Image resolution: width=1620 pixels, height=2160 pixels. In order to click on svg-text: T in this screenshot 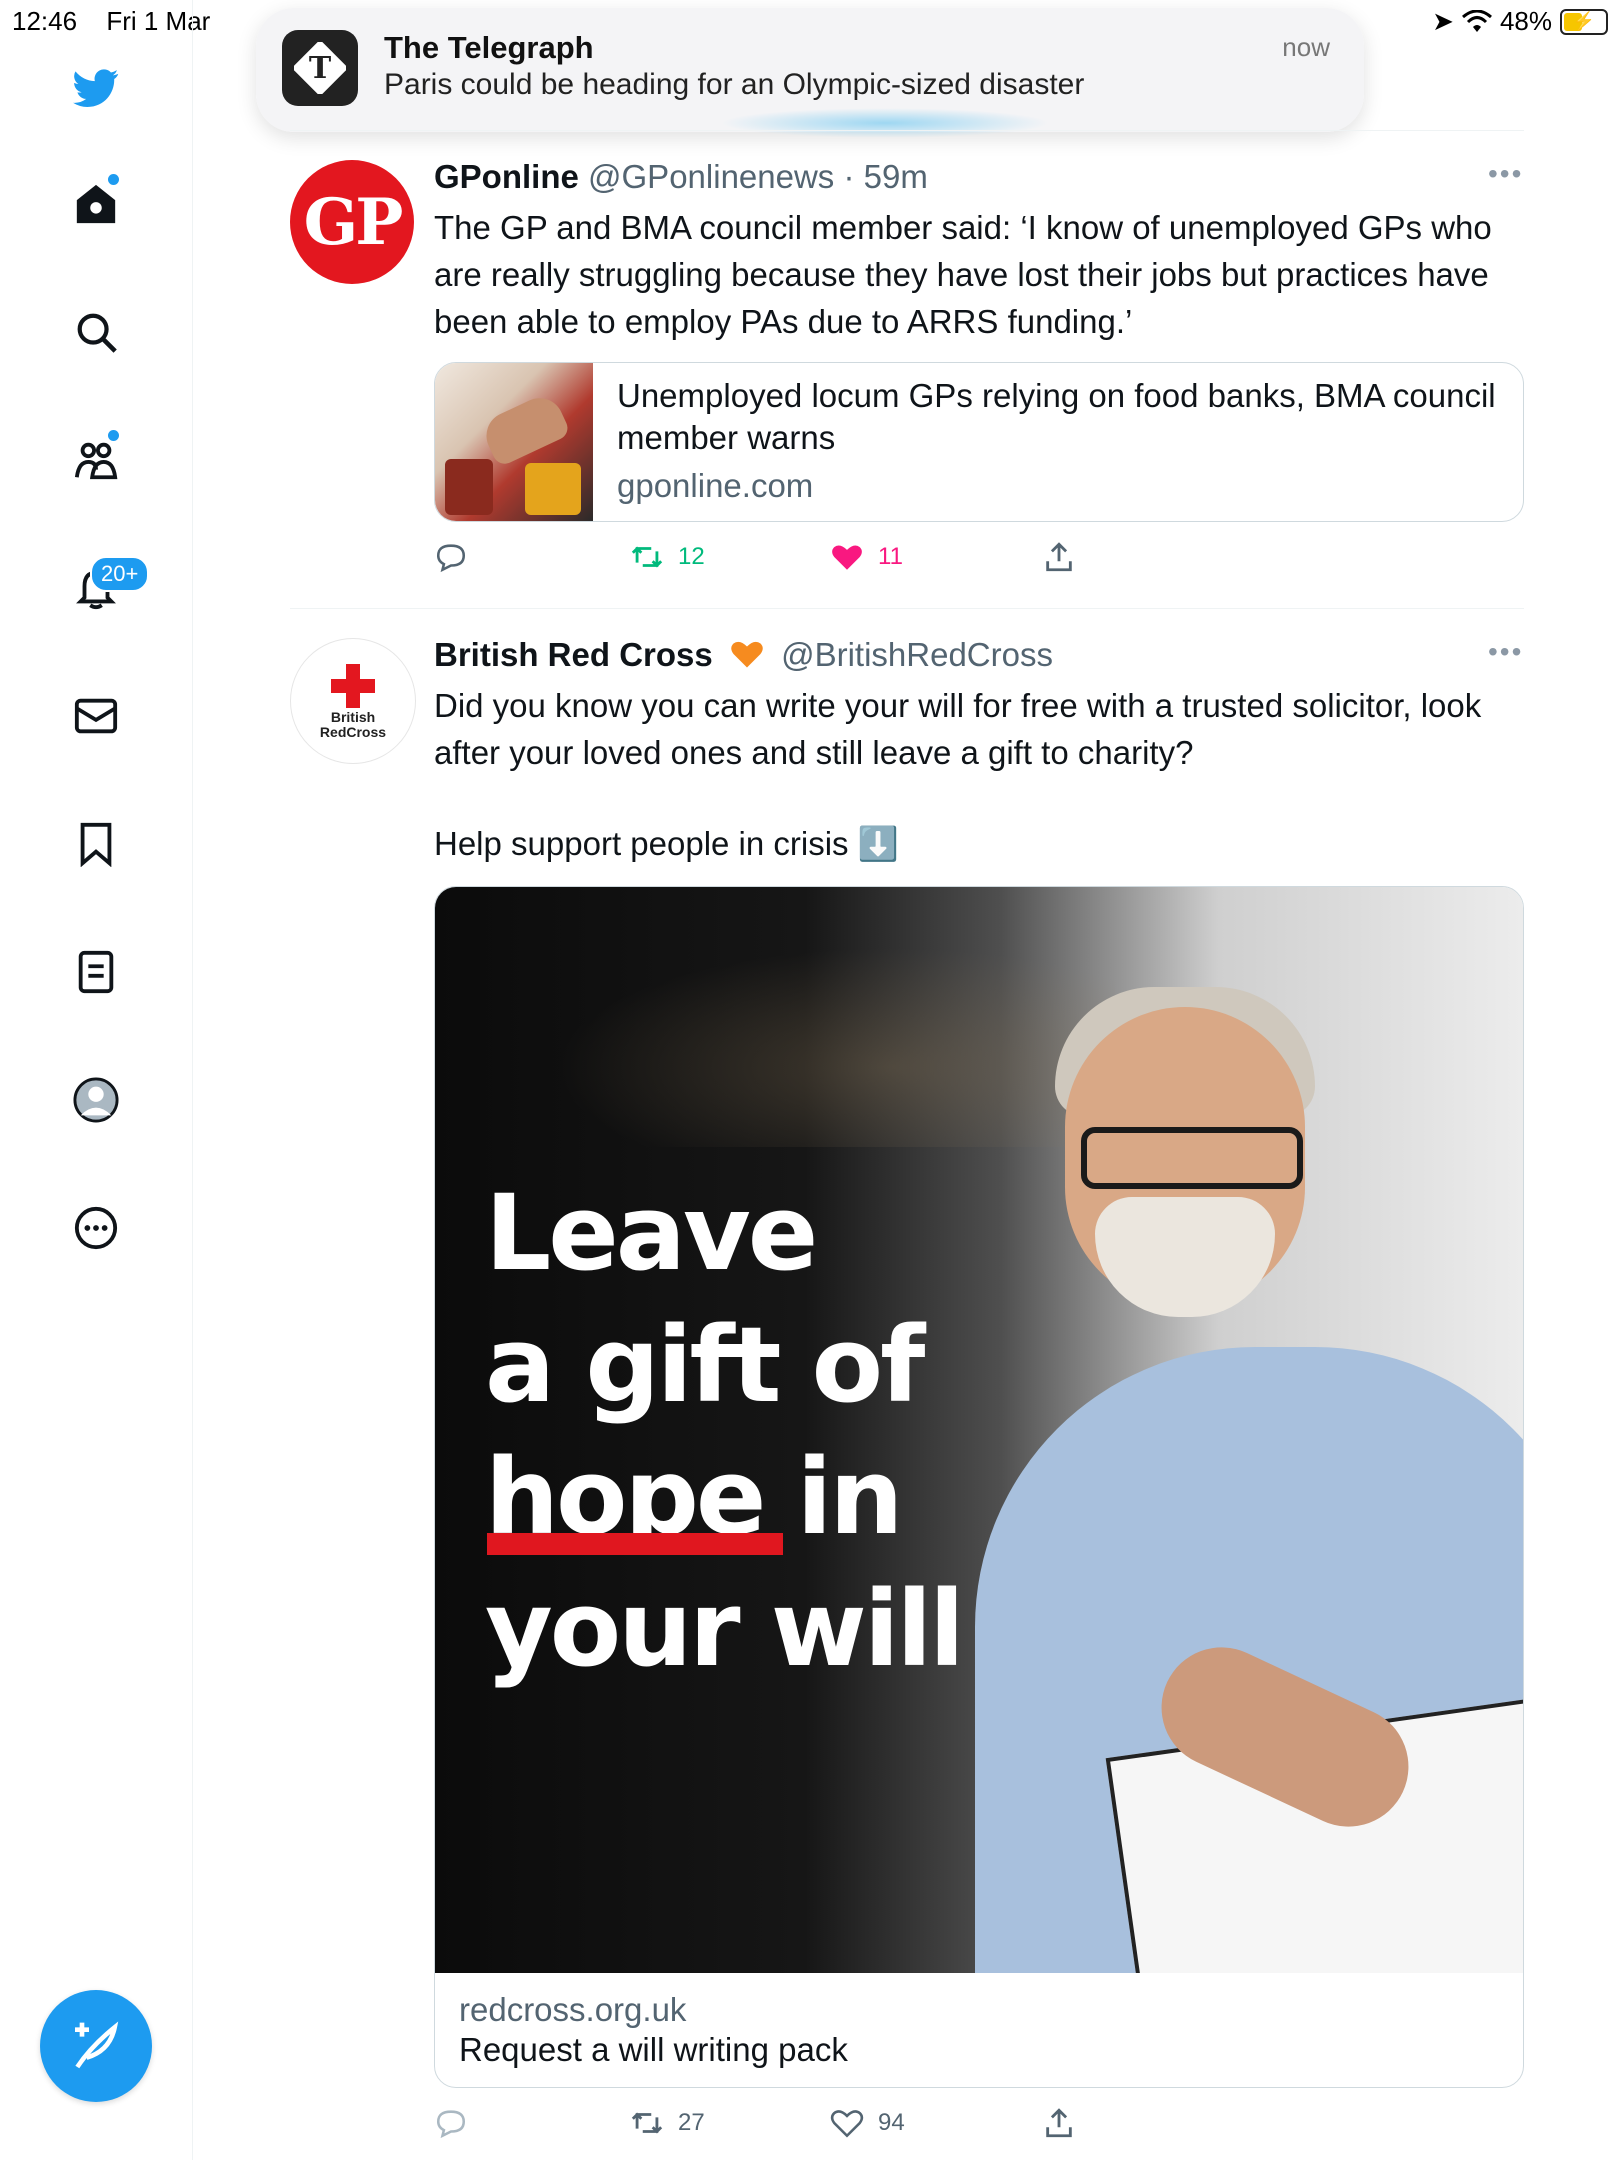, I will do `click(320, 68)`.